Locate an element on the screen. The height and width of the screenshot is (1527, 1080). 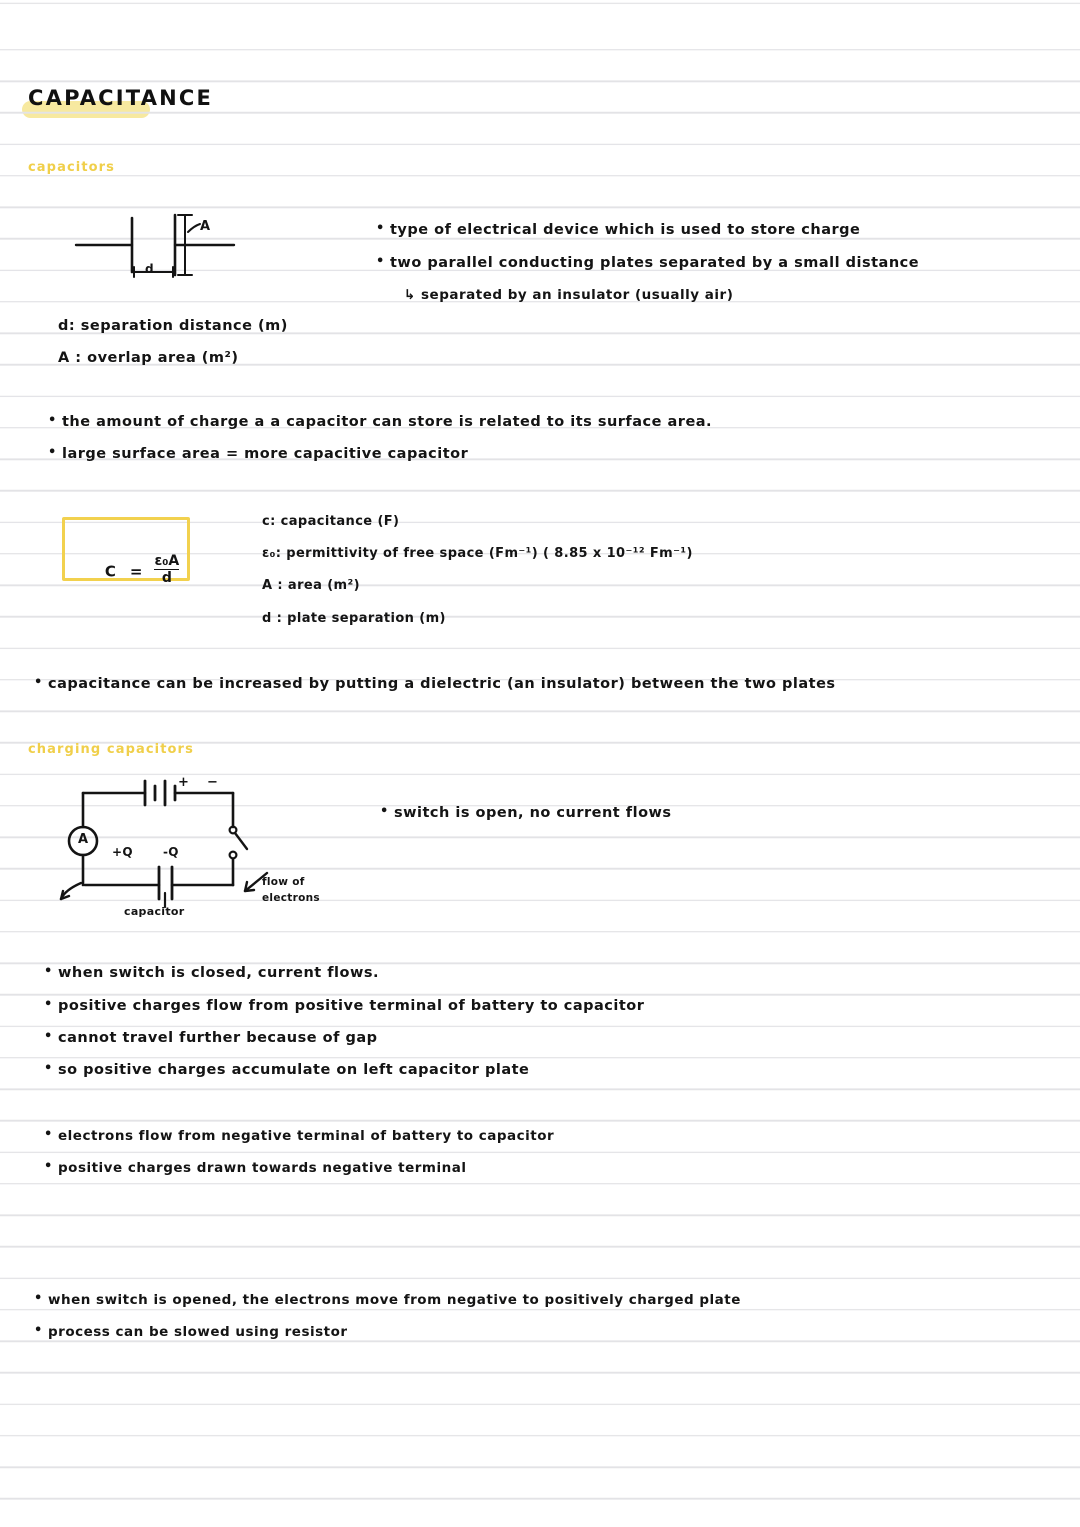
label-battery-positive: + is located at coordinates (184, 782).